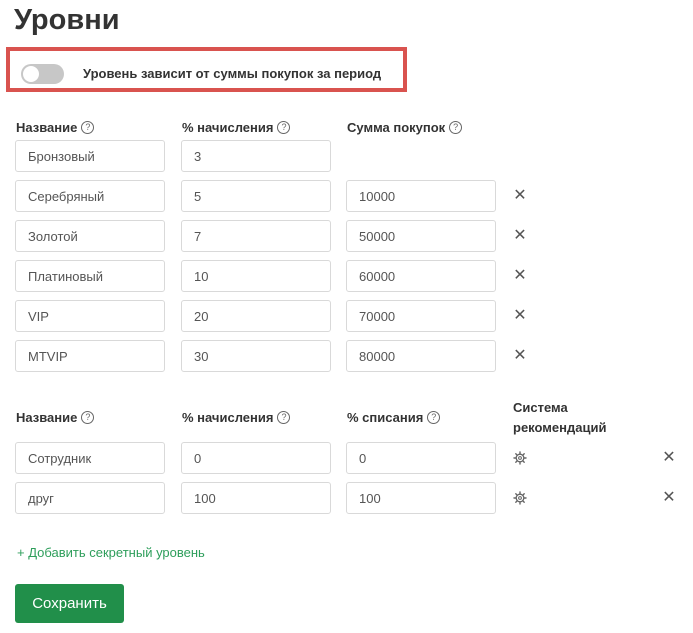 This screenshot has width=693, height=633. I want to click on secret-header-name-label: Название, so click(47, 417).